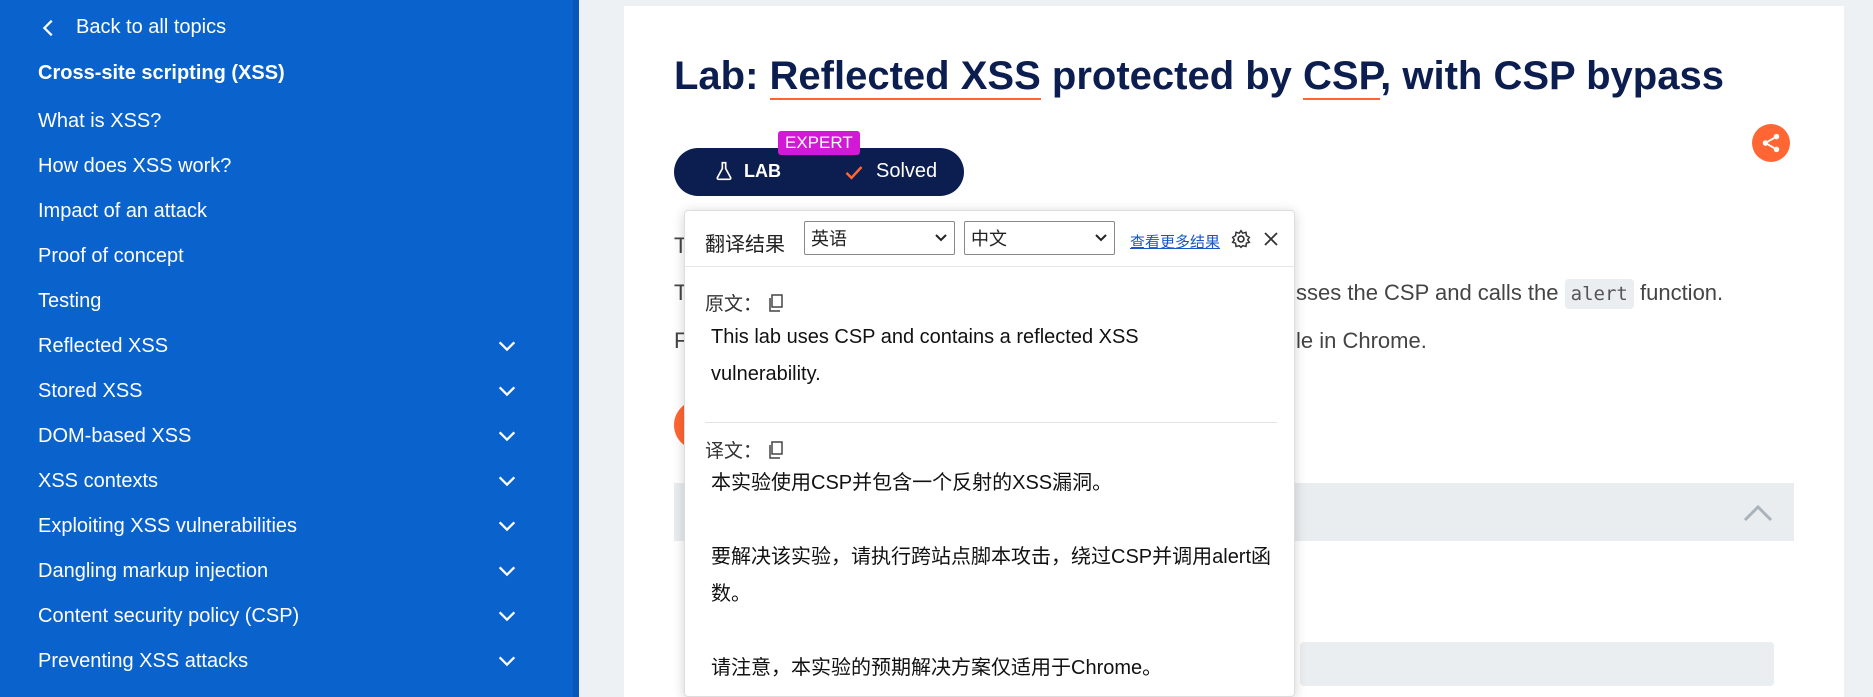 This screenshot has height=697, width=1873. I want to click on back-to-topics-link: Back to all topics, so click(132, 27).